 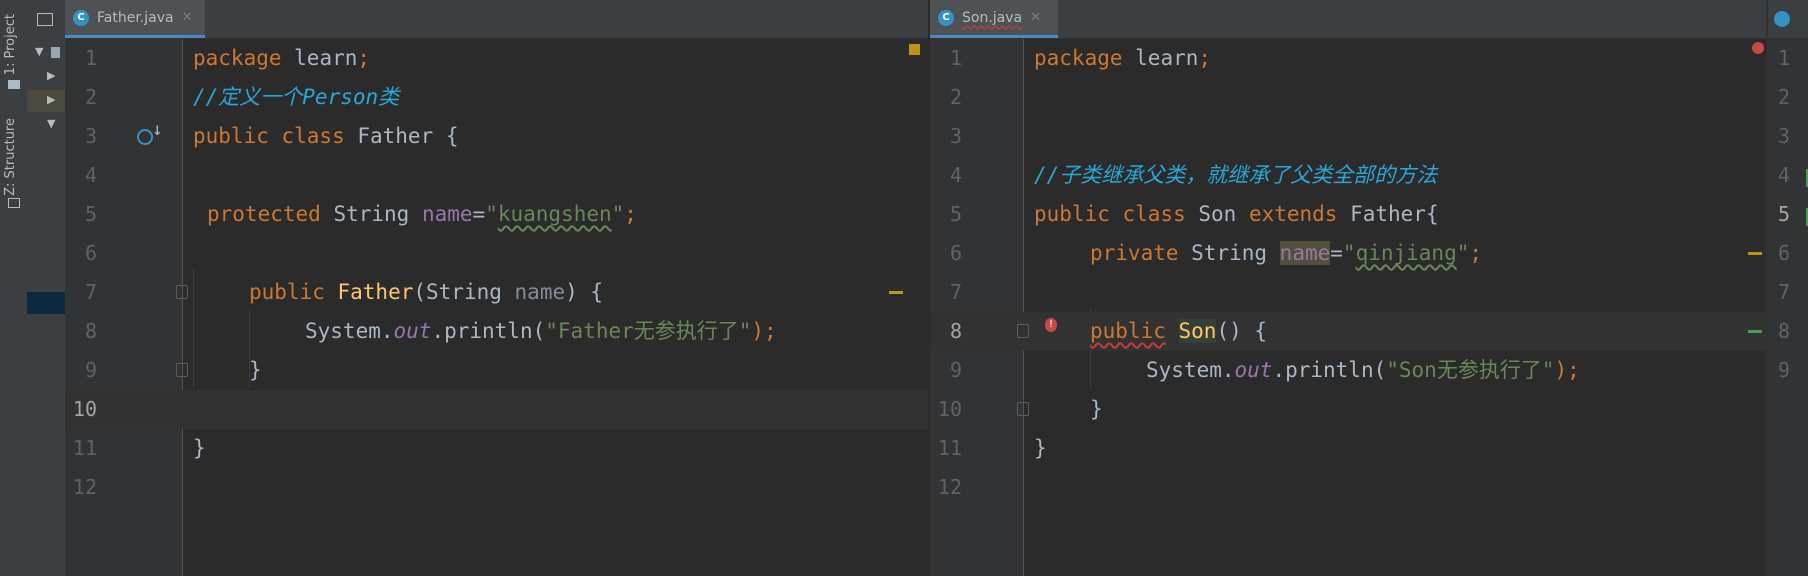 I want to click on operator: =, so click(x=1336, y=253).